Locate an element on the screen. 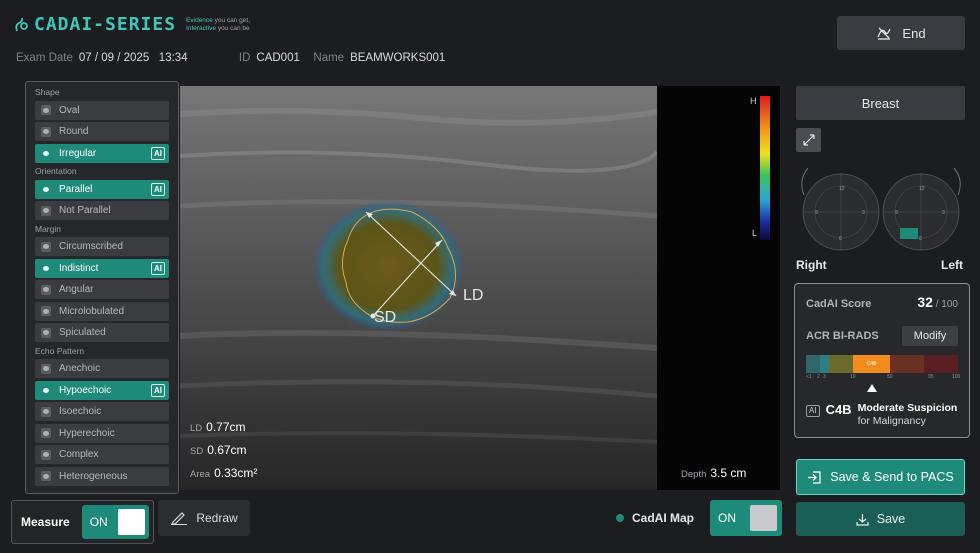 Image resolution: width=980 pixels, height=553 pixels. region-selector-button: Breast is located at coordinates (880, 103).